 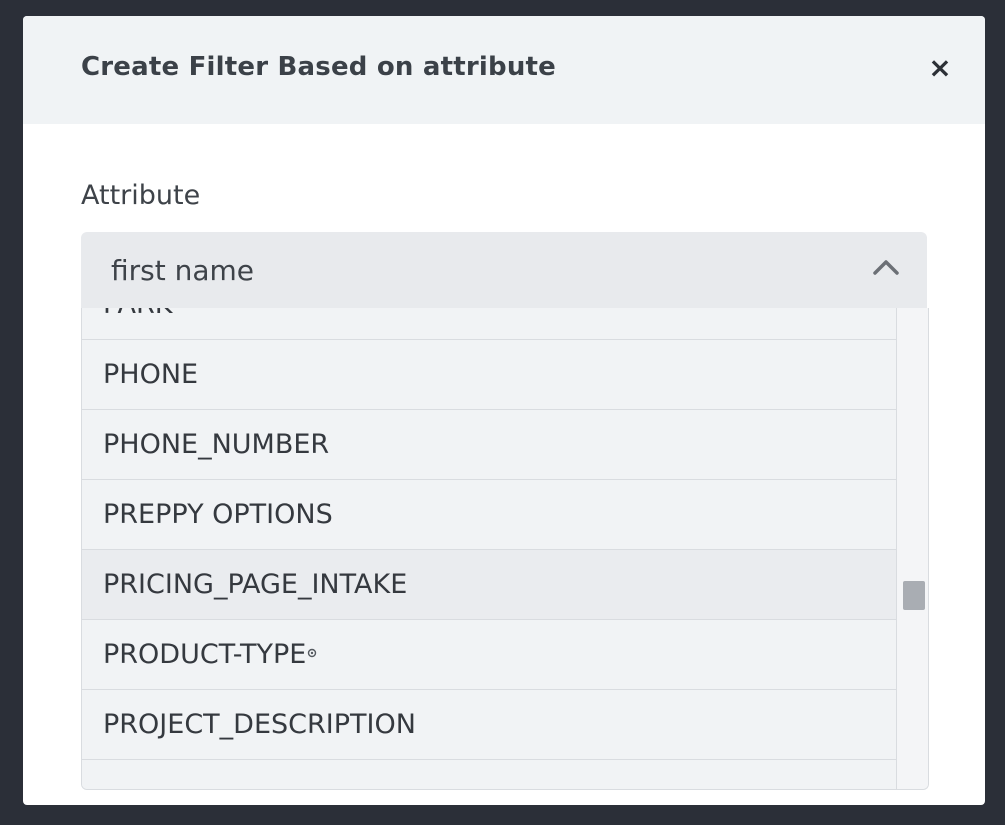 I want to click on option-product-type: PRODUCT-TYPE, so click(x=489, y=655).